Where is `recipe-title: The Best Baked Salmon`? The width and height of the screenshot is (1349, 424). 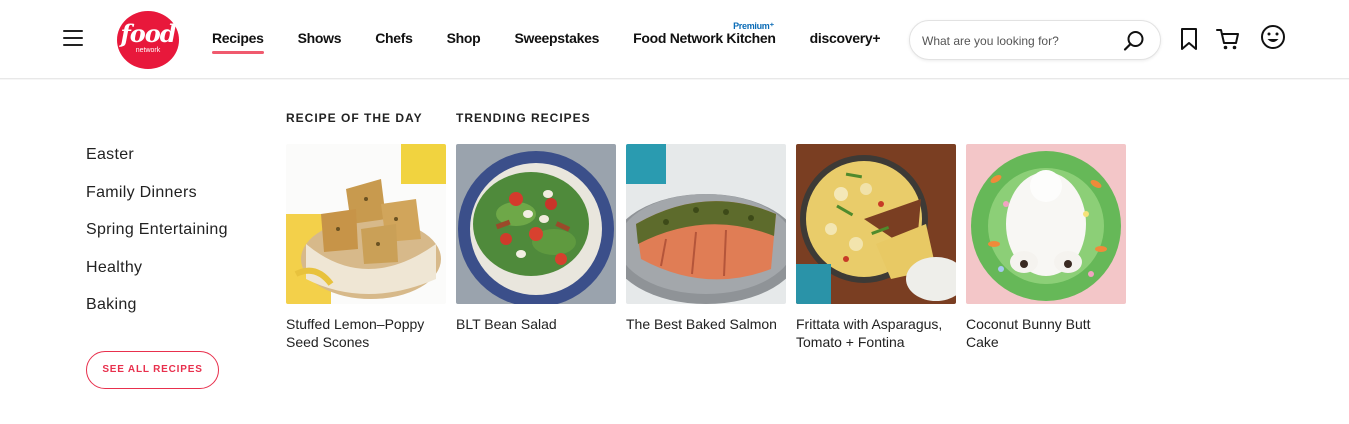 recipe-title: The Best Baked Salmon is located at coordinates (706, 324).